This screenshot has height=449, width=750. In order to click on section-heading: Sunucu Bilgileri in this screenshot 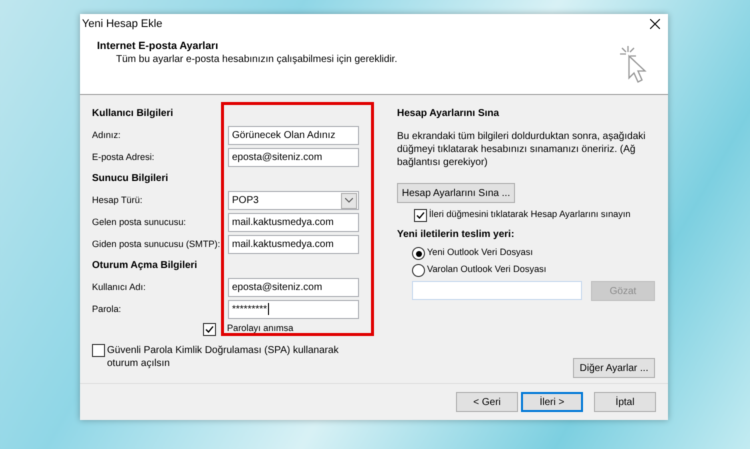, I will do `click(131, 179)`.